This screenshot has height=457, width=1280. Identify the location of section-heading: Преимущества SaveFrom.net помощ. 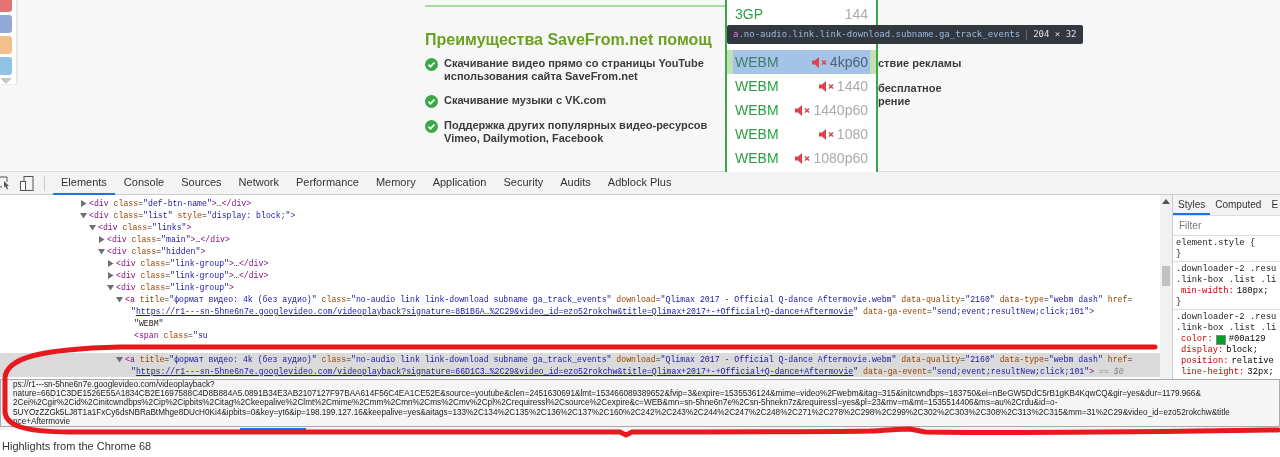
(568, 40).